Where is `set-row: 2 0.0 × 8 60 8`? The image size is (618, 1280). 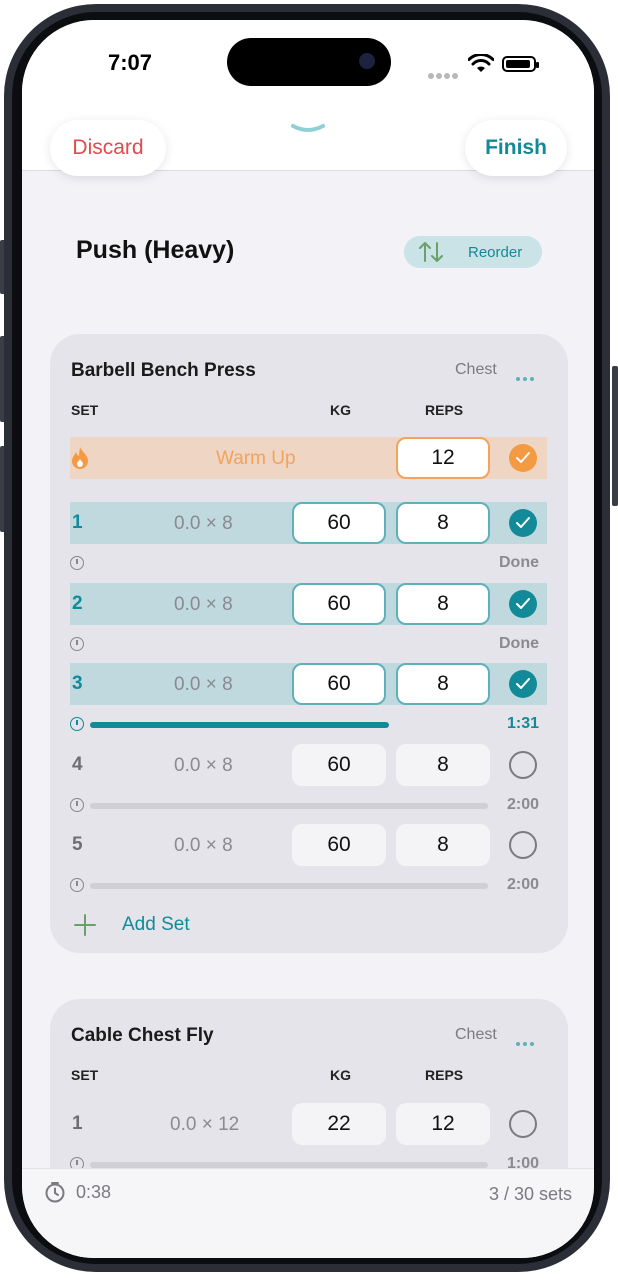
set-row: 2 0.0 × 8 60 8 is located at coordinates (308, 604).